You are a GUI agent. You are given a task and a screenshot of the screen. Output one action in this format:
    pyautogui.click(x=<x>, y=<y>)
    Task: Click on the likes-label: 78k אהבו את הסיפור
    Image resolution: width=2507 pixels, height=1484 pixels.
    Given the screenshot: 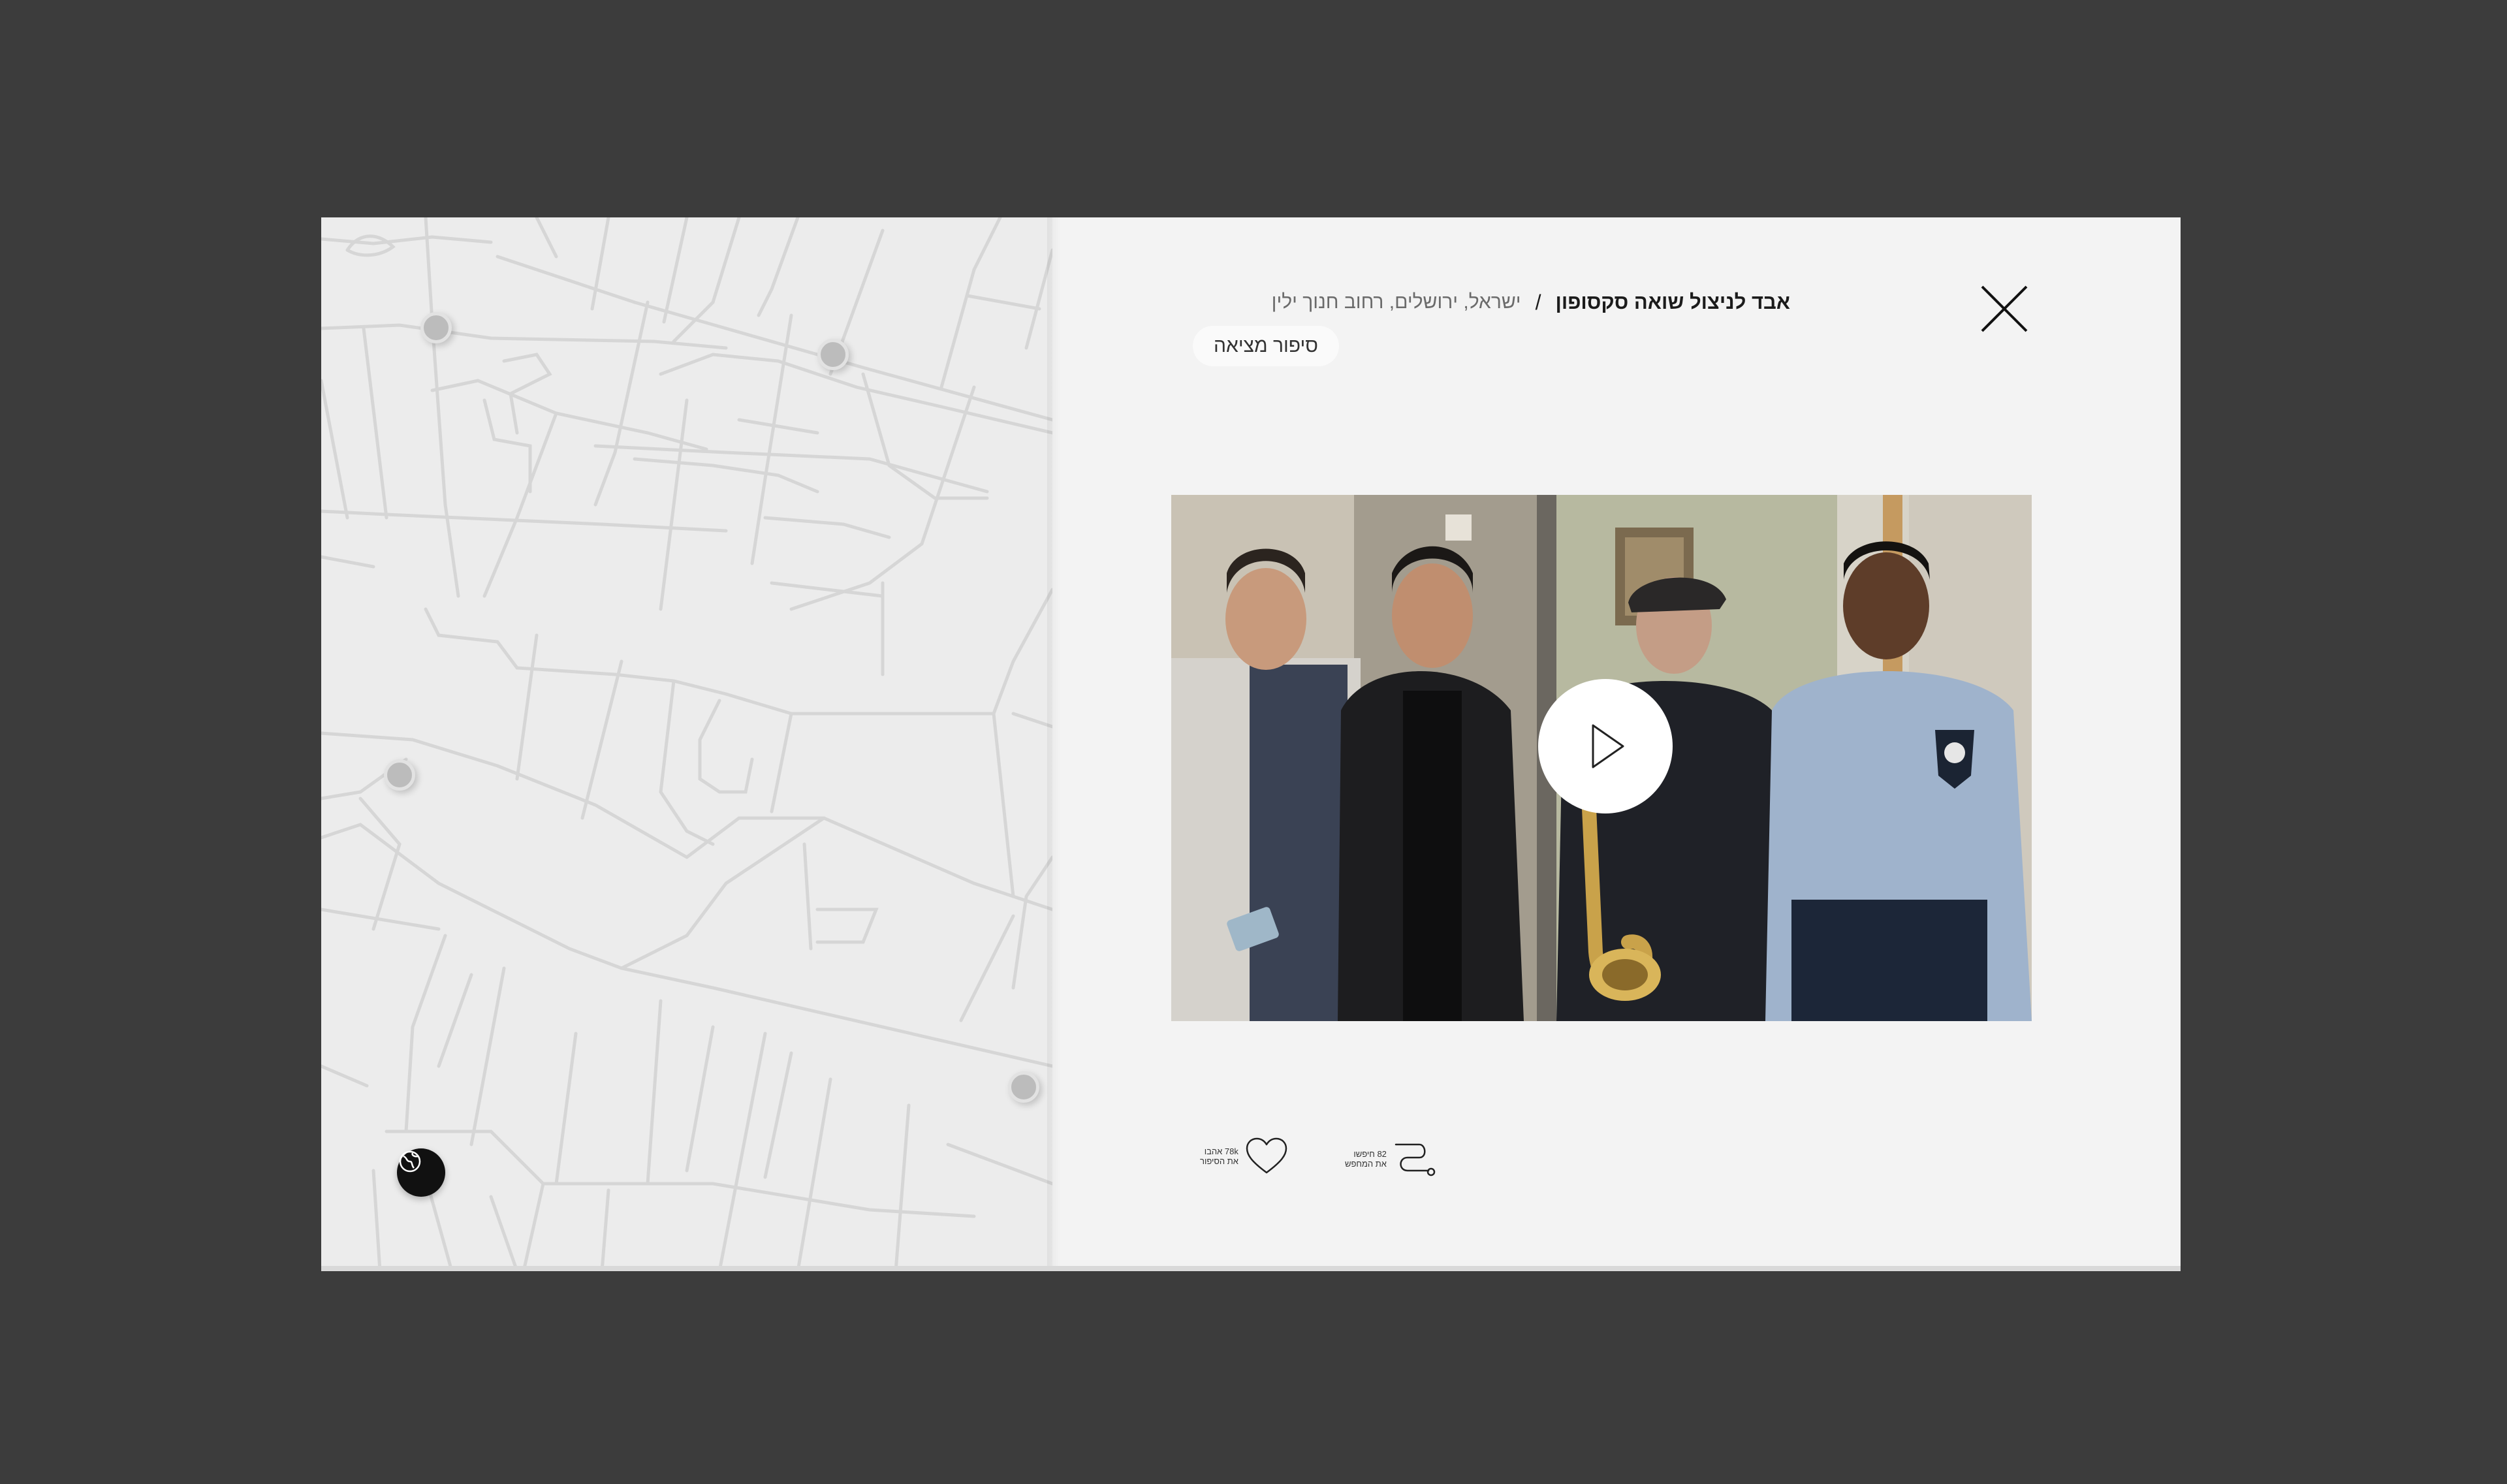 What is the action you would take?
    pyautogui.click(x=1219, y=1156)
    